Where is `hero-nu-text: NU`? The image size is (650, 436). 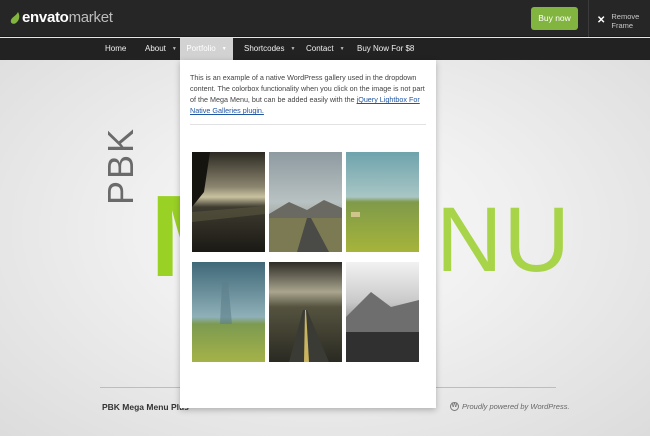
hero-nu-text: NU is located at coordinates (503, 240).